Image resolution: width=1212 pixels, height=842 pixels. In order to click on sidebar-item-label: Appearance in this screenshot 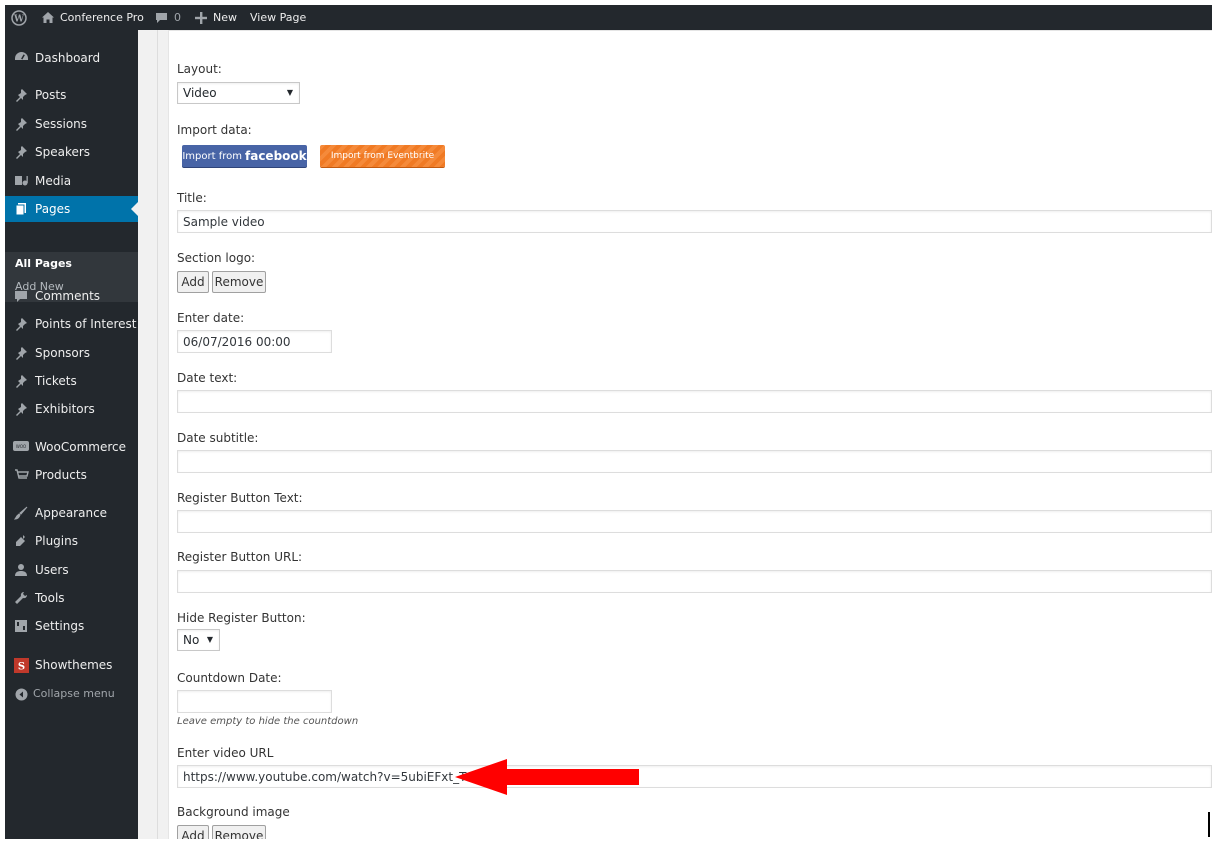, I will do `click(71, 513)`.